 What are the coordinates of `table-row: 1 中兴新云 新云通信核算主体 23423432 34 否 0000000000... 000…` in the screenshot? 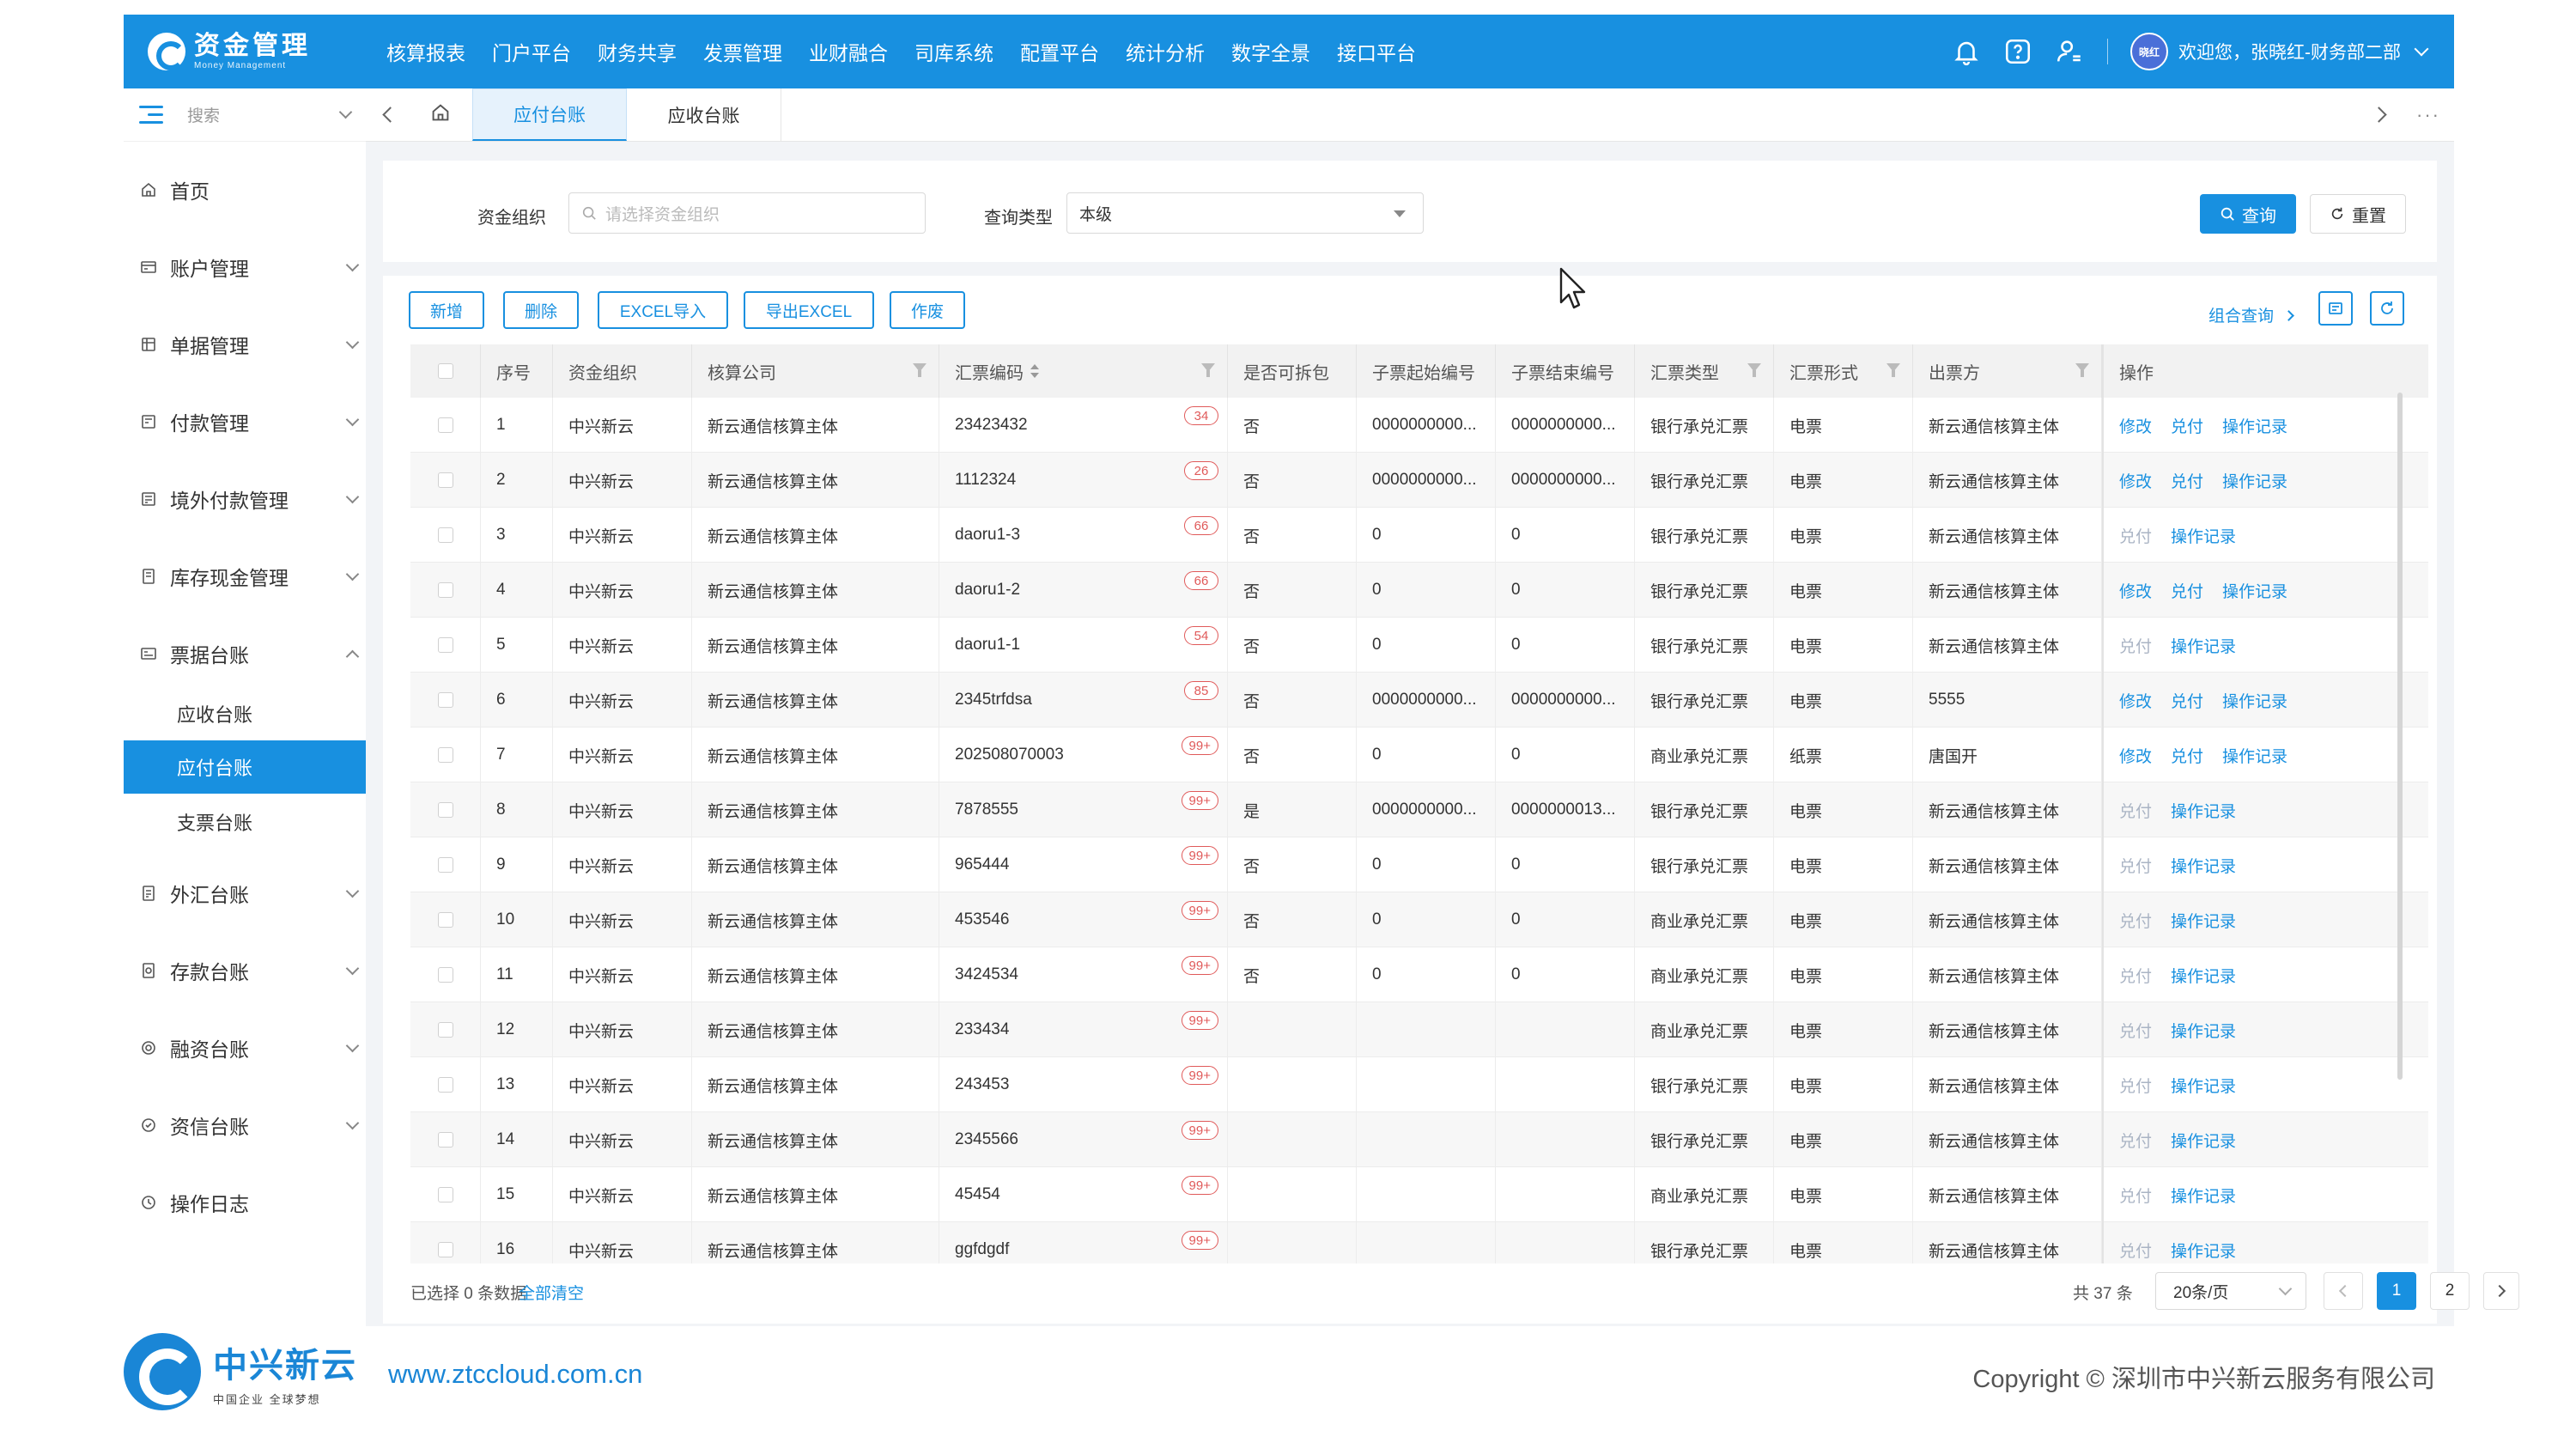 It's located at (1419, 425).